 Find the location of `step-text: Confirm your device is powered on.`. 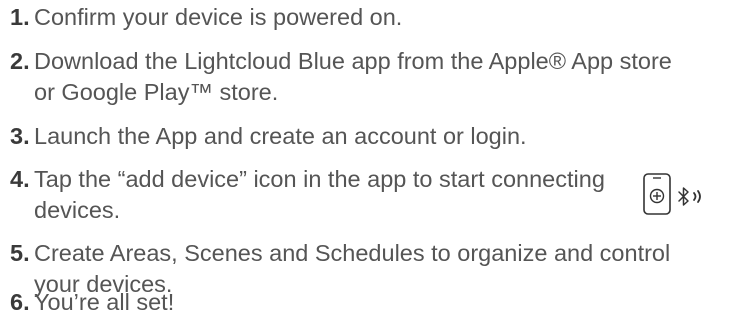

step-text: Confirm your device is powered on. is located at coordinates (218, 17).